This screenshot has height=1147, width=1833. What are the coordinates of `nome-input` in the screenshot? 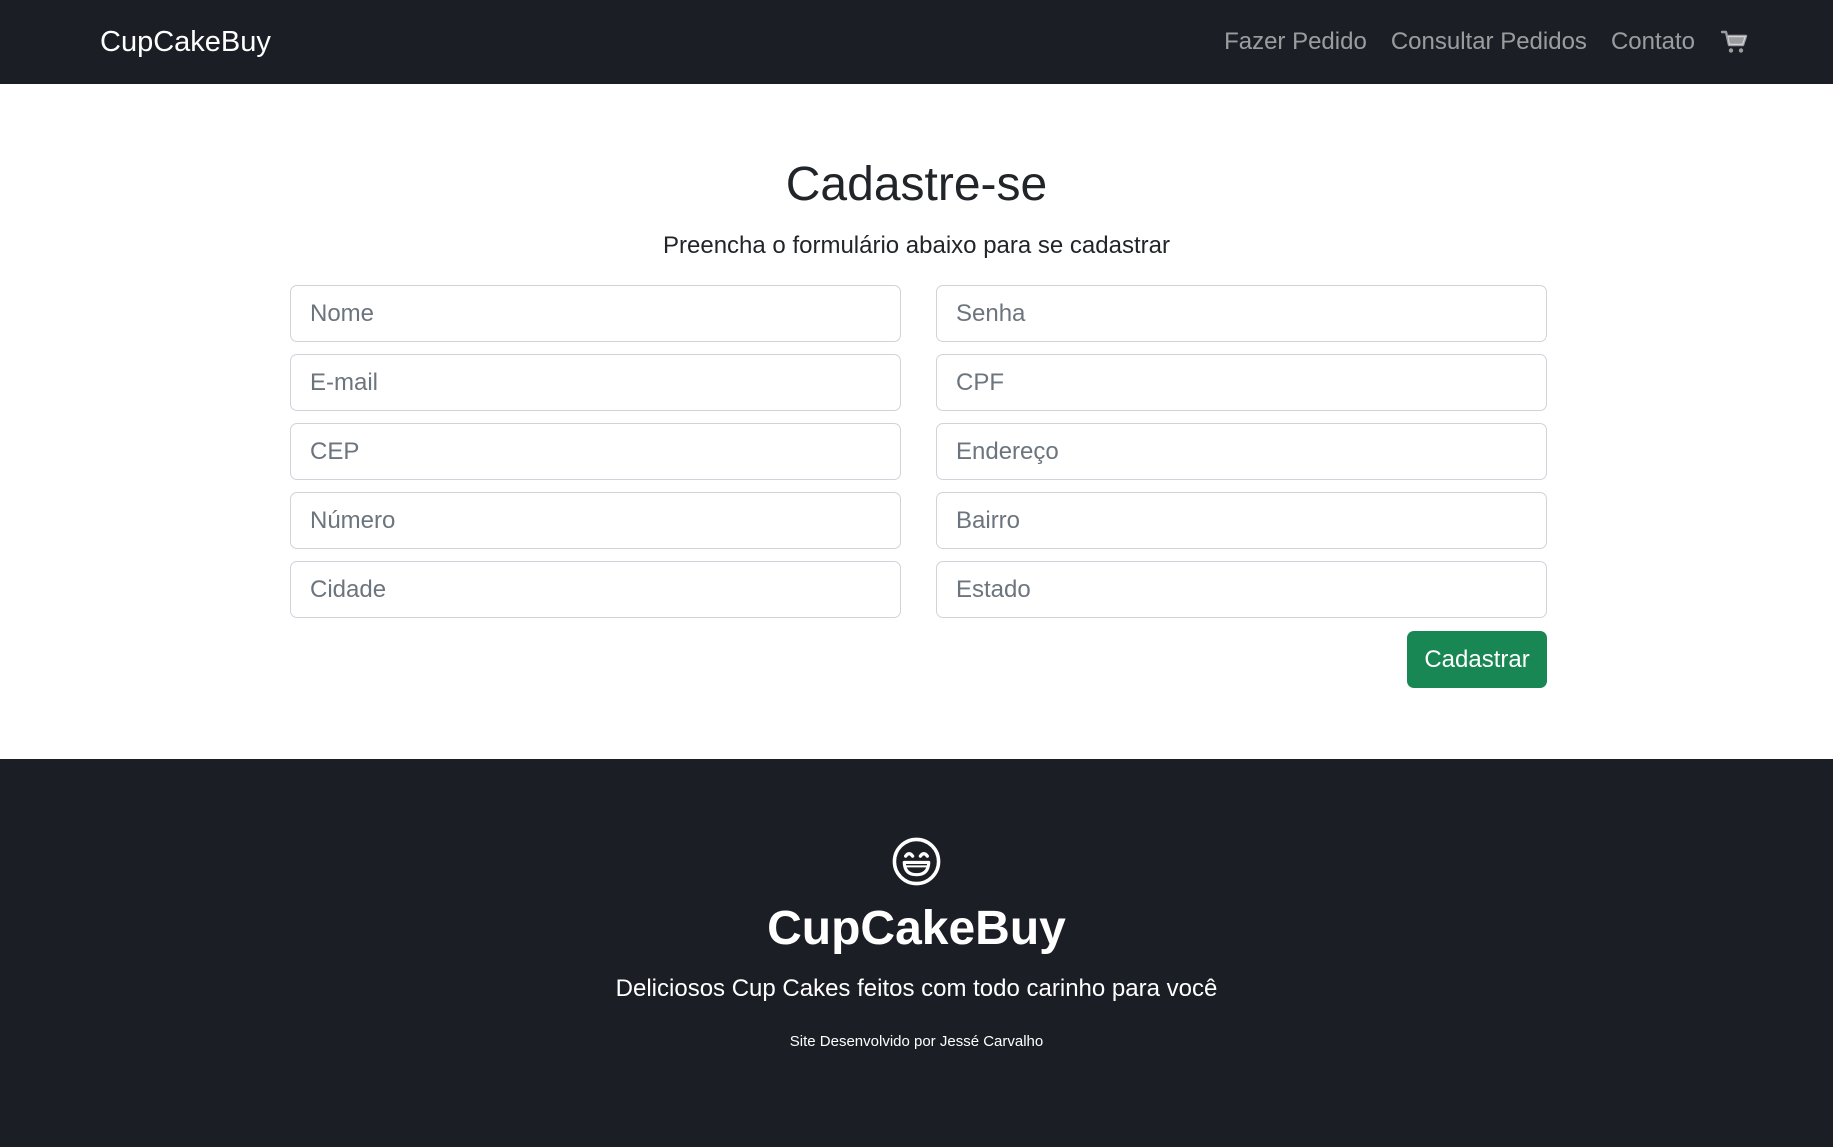 It's located at (595, 313).